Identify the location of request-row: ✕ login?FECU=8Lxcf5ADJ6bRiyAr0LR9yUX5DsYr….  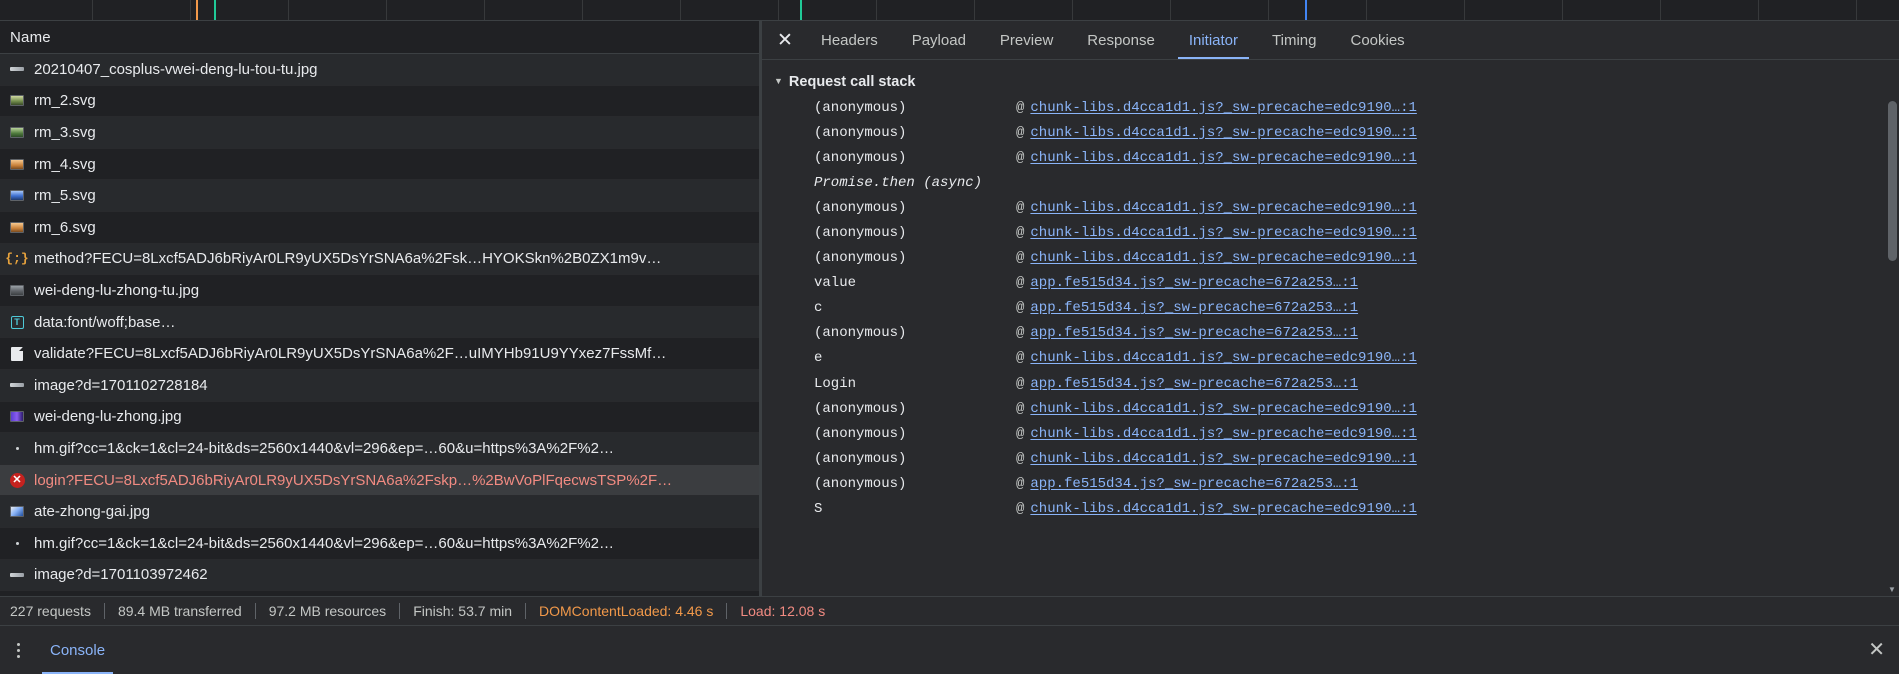
(380, 480).